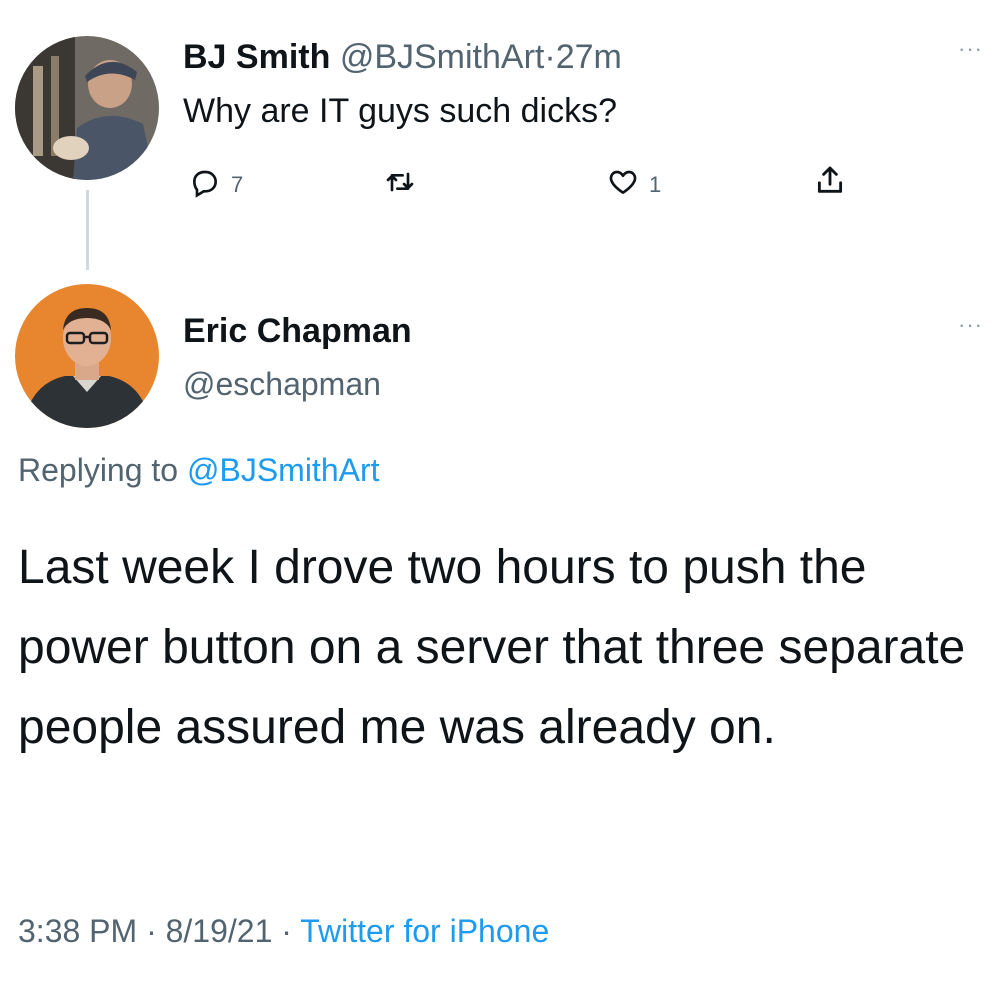  Describe the element at coordinates (655, 184) in the screenshot. I see `like-count: 1` at that location.